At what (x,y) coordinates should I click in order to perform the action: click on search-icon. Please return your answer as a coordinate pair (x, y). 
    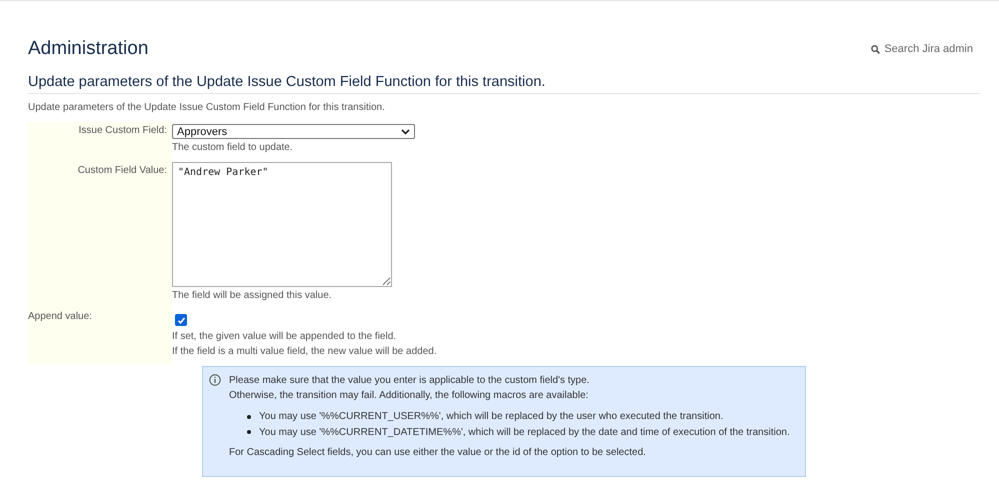
    Looking at the image, I should click on (875, 49).